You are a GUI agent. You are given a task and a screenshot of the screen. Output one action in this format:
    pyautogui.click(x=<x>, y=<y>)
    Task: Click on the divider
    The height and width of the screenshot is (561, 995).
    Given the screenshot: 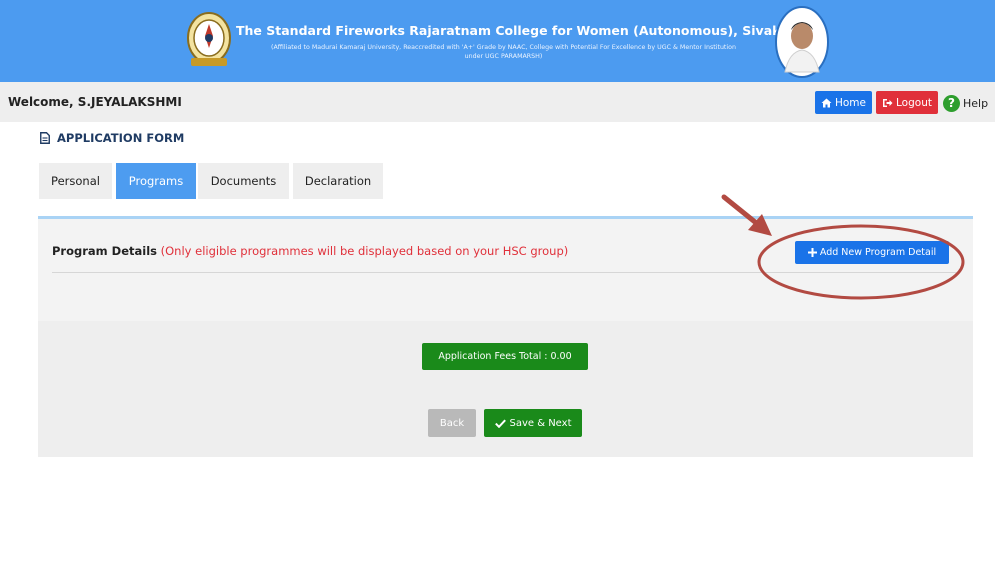 What is the action you would take?
    pyautogui.click(x=504, y=272)
    